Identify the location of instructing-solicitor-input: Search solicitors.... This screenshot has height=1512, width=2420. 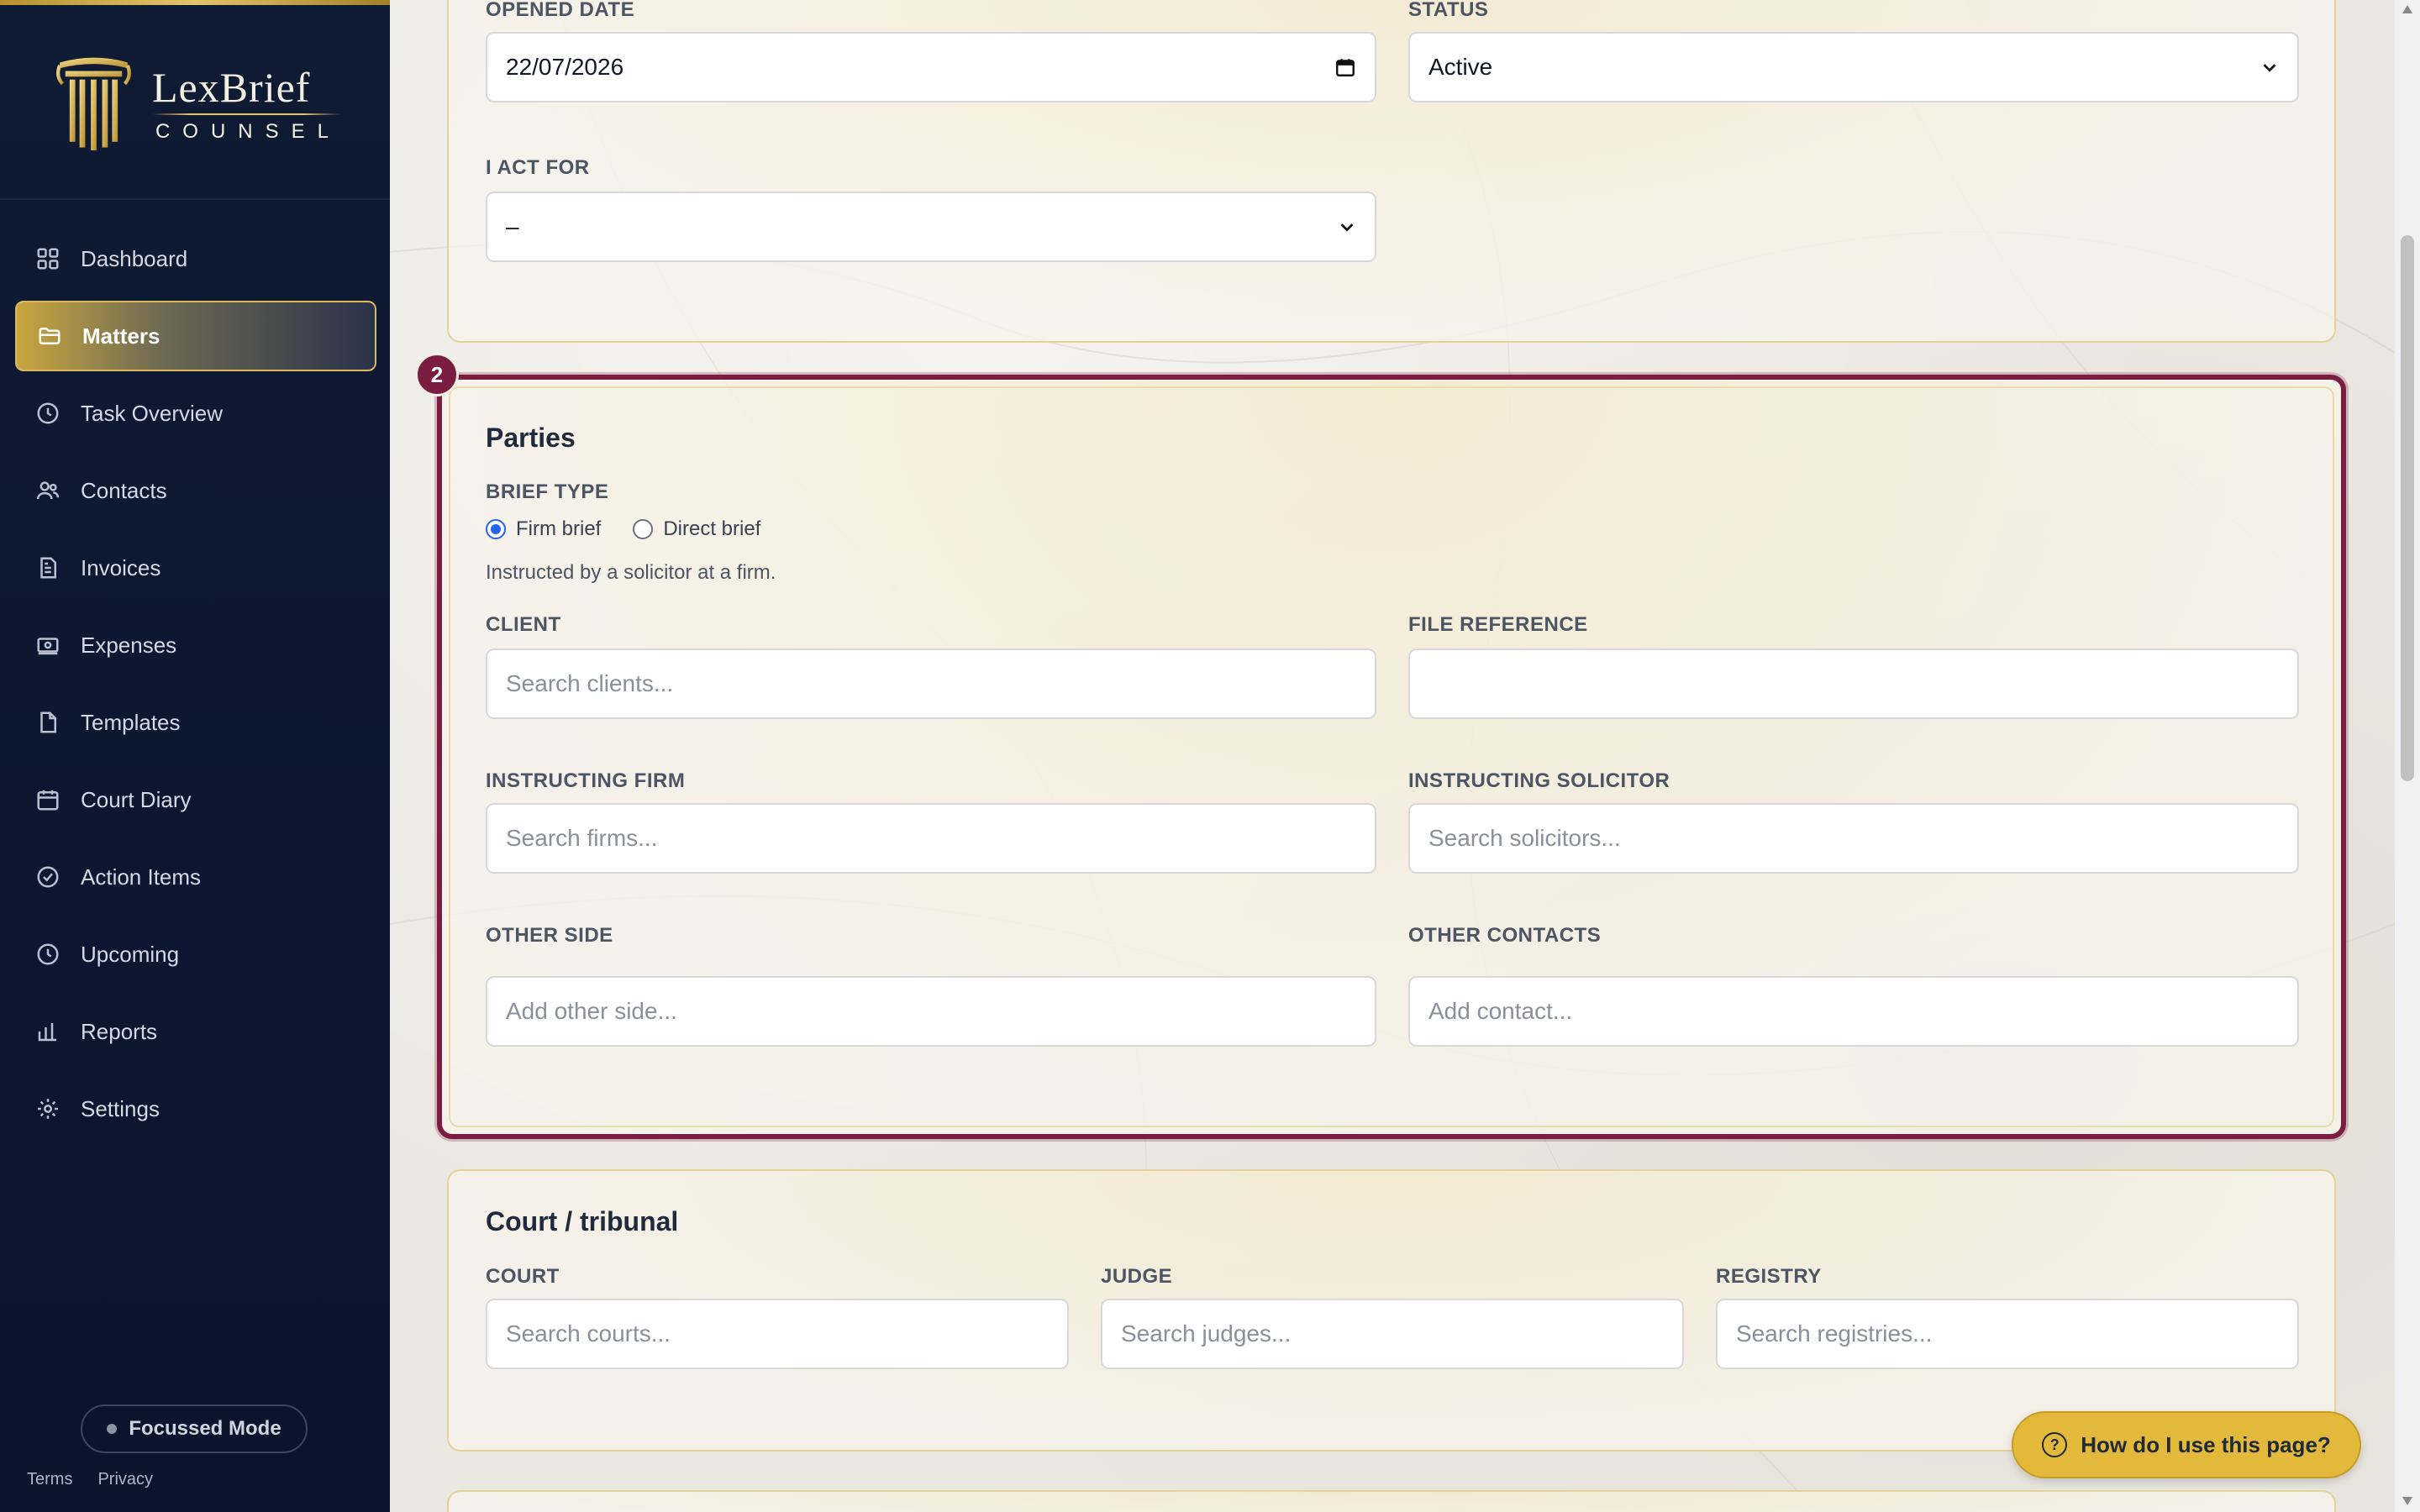
(1854, 838).